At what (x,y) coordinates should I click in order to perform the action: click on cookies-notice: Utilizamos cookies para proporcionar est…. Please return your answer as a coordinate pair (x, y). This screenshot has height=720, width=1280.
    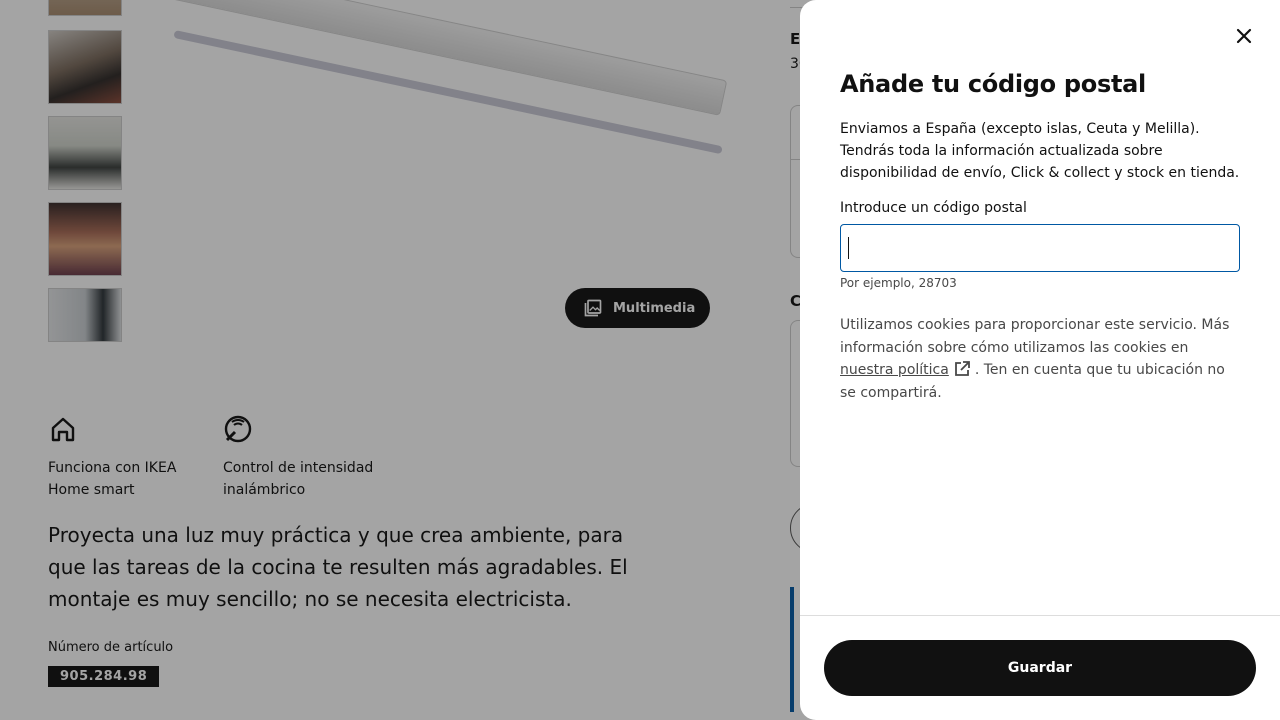
    Looking at the image, I should click on (1040, 359).